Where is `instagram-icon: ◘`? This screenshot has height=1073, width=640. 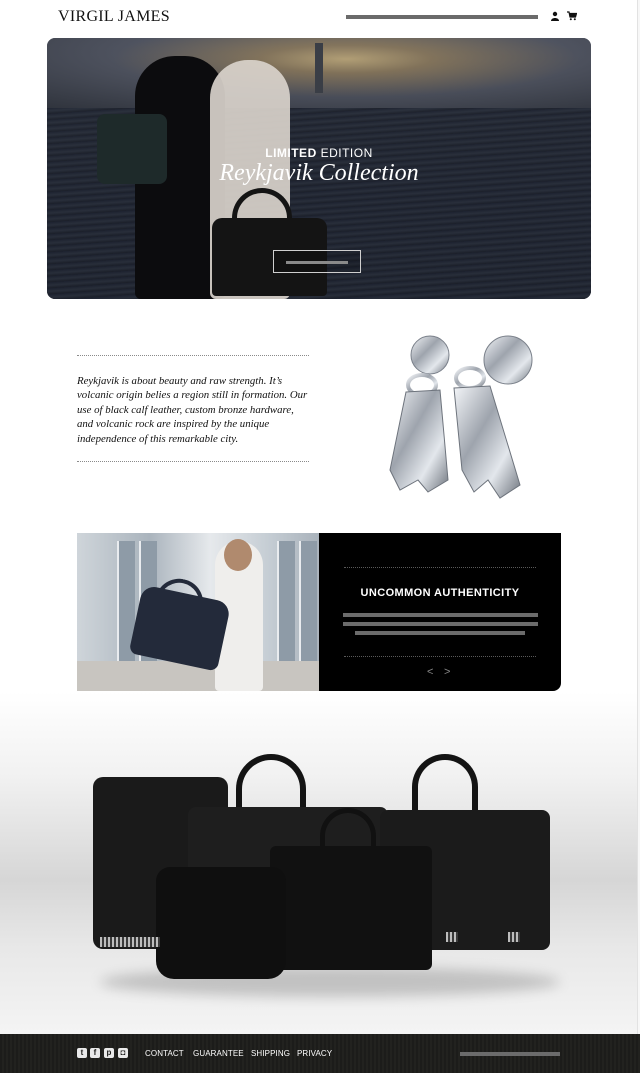
instagram-icon: ◘ is located at coordinates (123, 1053).